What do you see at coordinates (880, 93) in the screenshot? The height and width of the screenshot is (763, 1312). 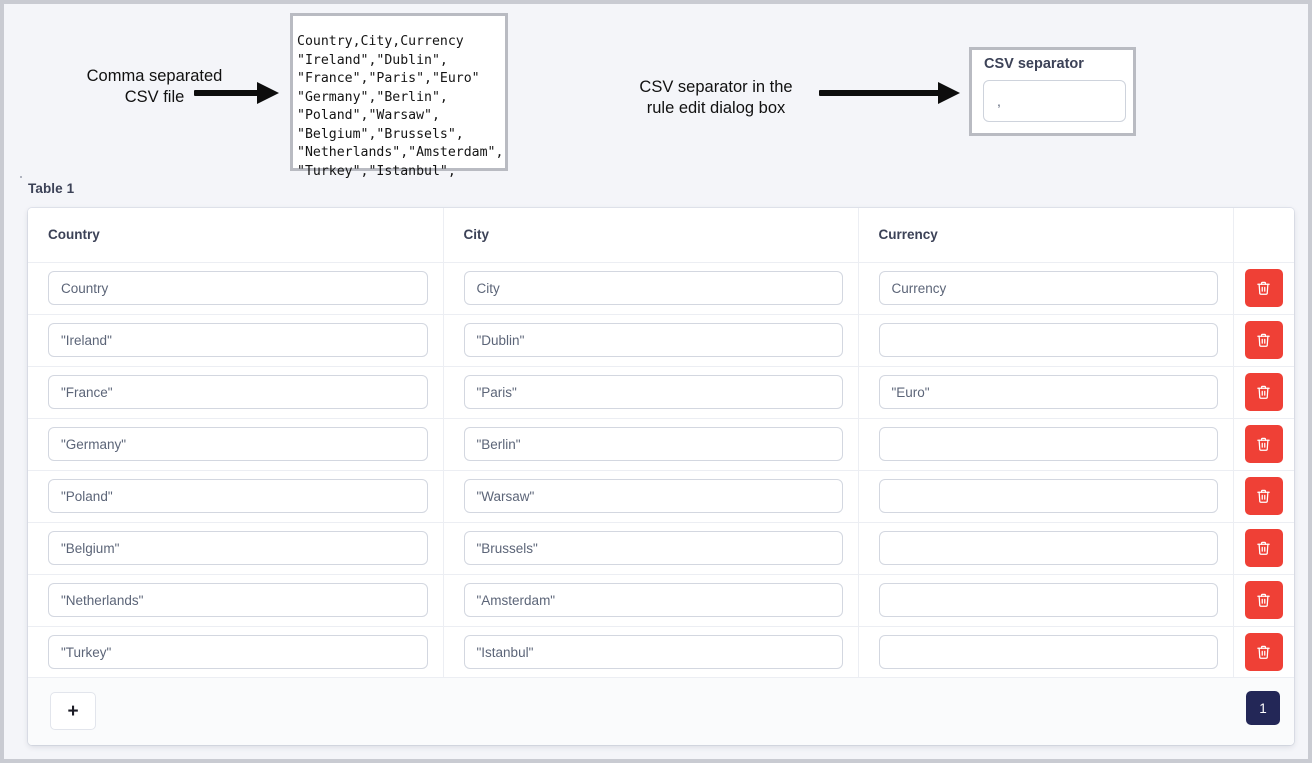 I see `arrow-shaft` at bounding box center [880, 93].